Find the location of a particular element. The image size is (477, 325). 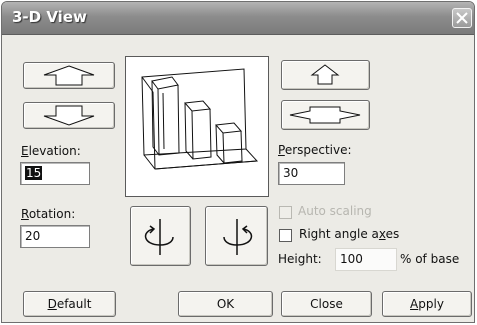

rotation-label: Rotation: is located at coordinates (48, 214).